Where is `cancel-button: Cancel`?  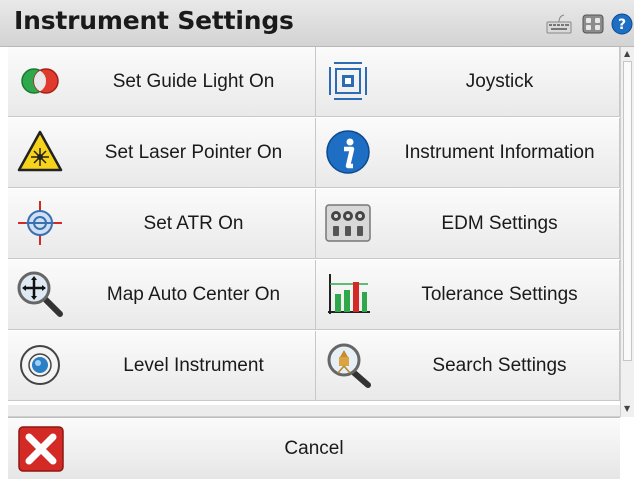 cancel-button: Cancel is located at coordinates (314, 448).